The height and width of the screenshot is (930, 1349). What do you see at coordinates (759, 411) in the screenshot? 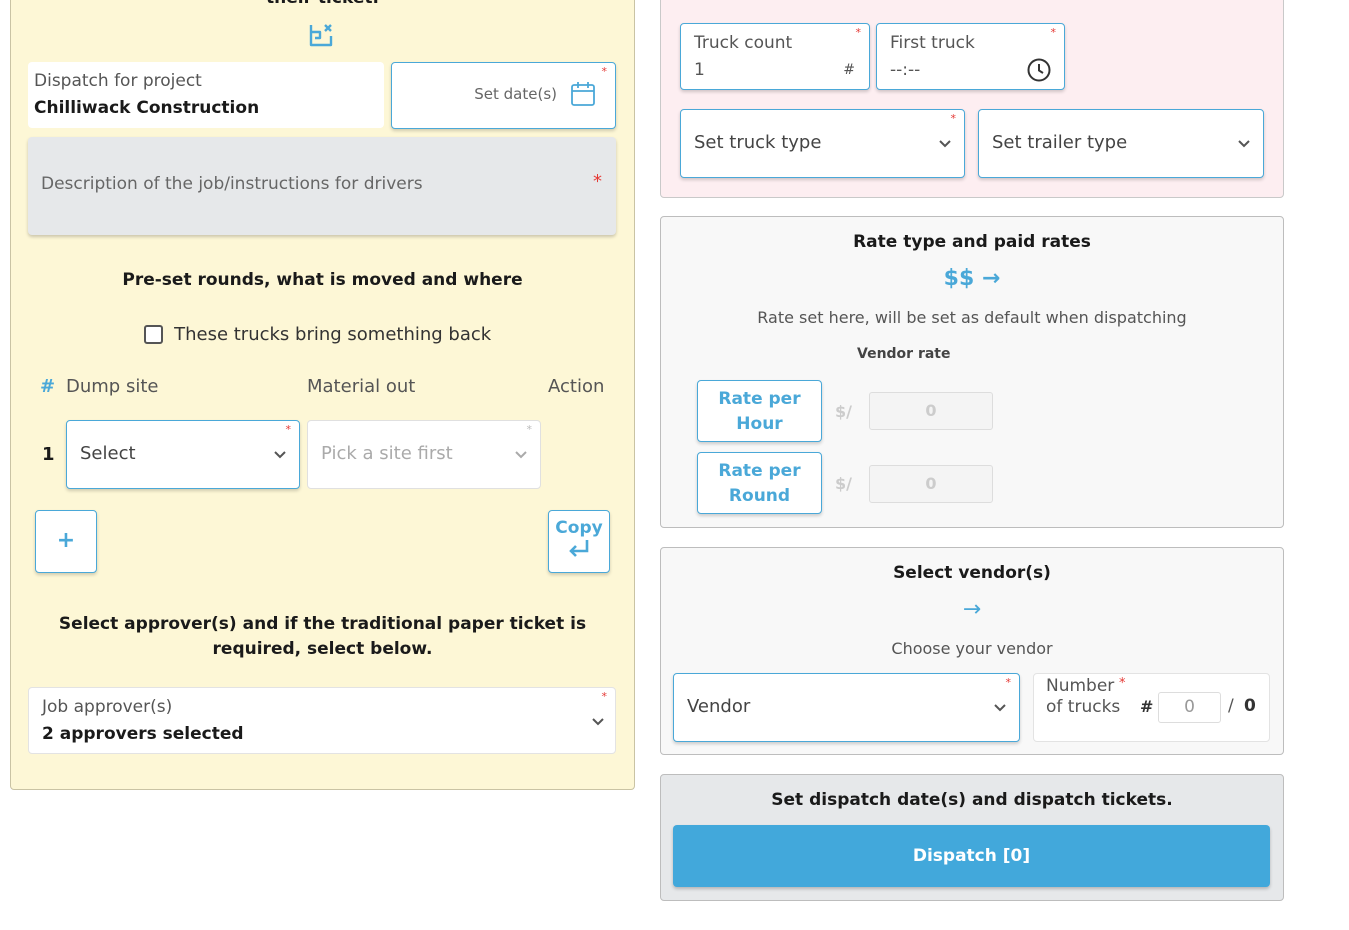
I see `rate-per-hour-button: Rate per Hour` at bounding box center [759, 411].